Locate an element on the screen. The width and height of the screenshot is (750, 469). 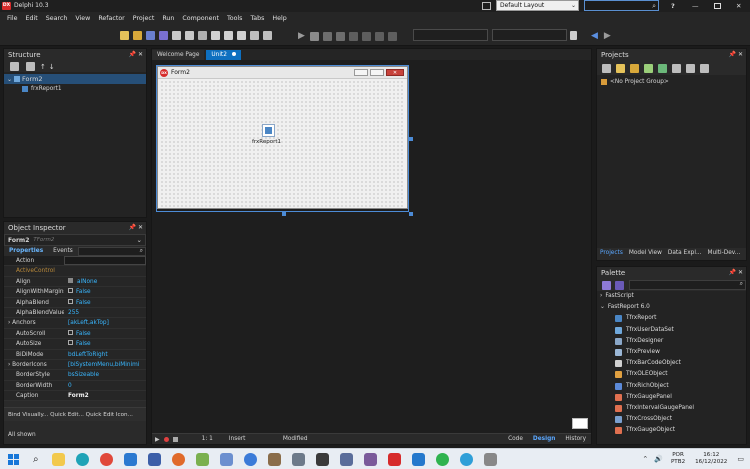
new-form-icon is located at coordinates (176, 35).